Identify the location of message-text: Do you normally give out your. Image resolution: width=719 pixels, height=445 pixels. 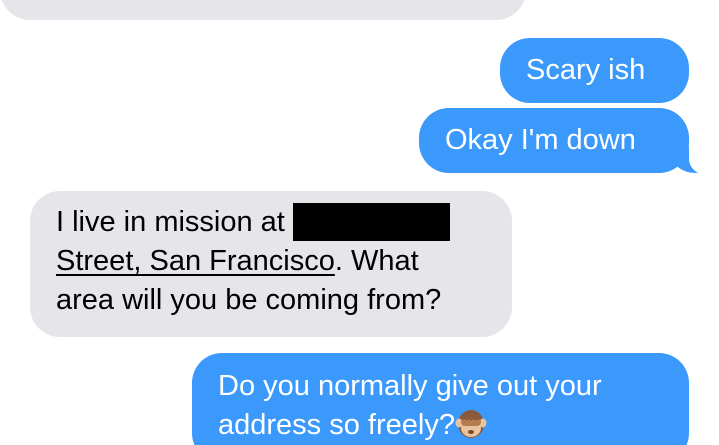
(410, 386).